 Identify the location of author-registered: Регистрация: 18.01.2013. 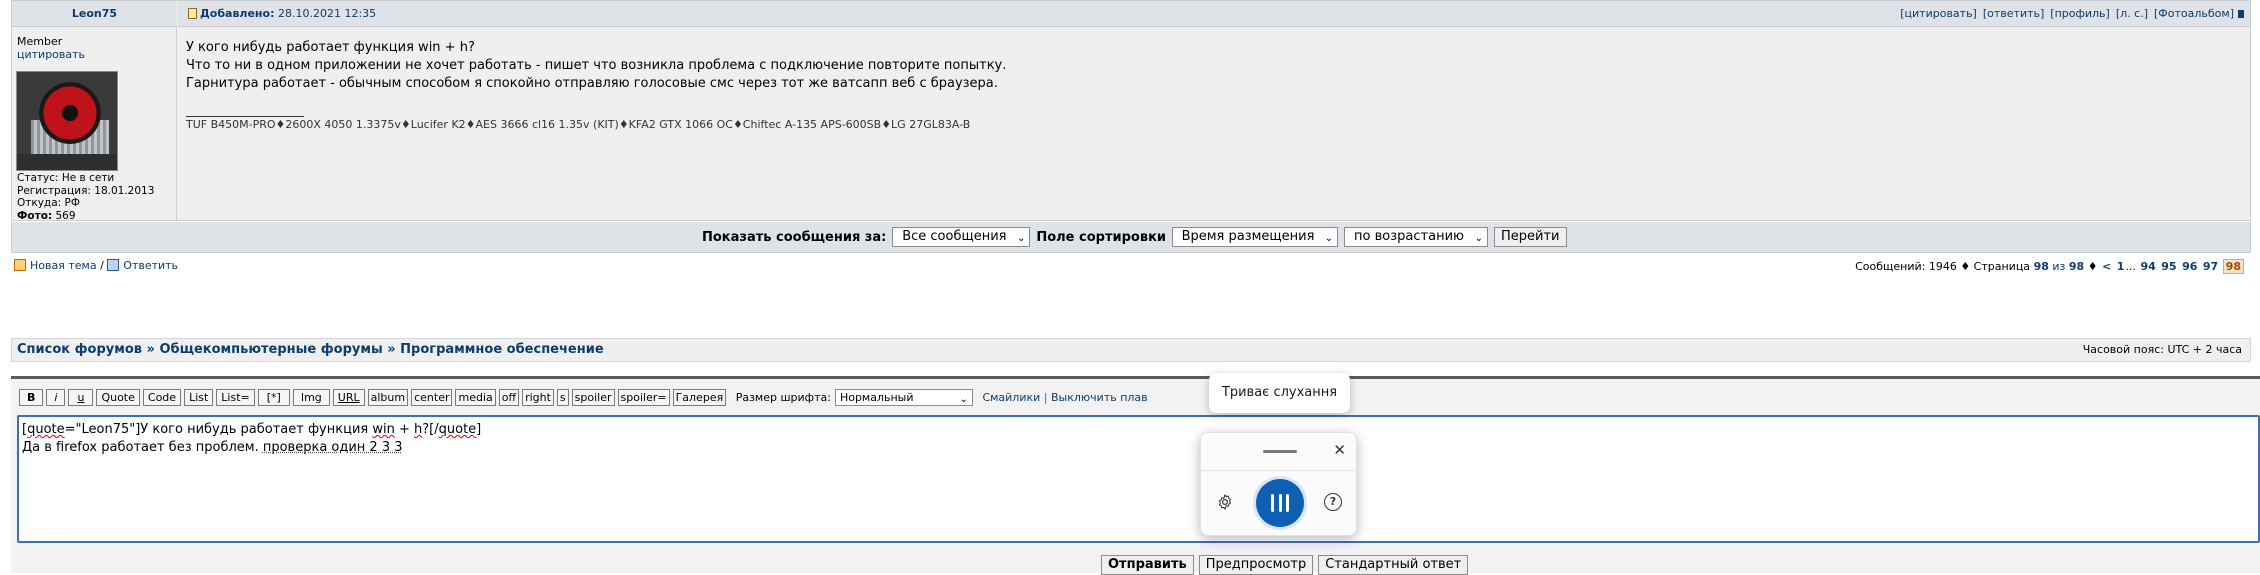
(86, 190).